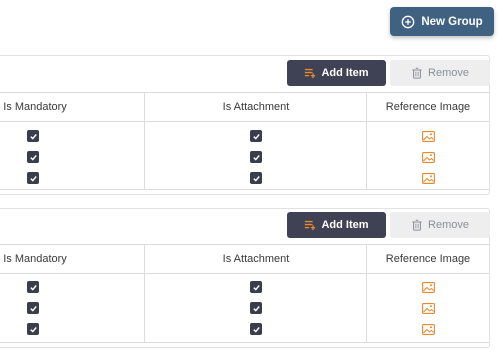 The height and width of the screenshot is (356, 500). I want to click on new-group-label: New Group, so click(452, 21).